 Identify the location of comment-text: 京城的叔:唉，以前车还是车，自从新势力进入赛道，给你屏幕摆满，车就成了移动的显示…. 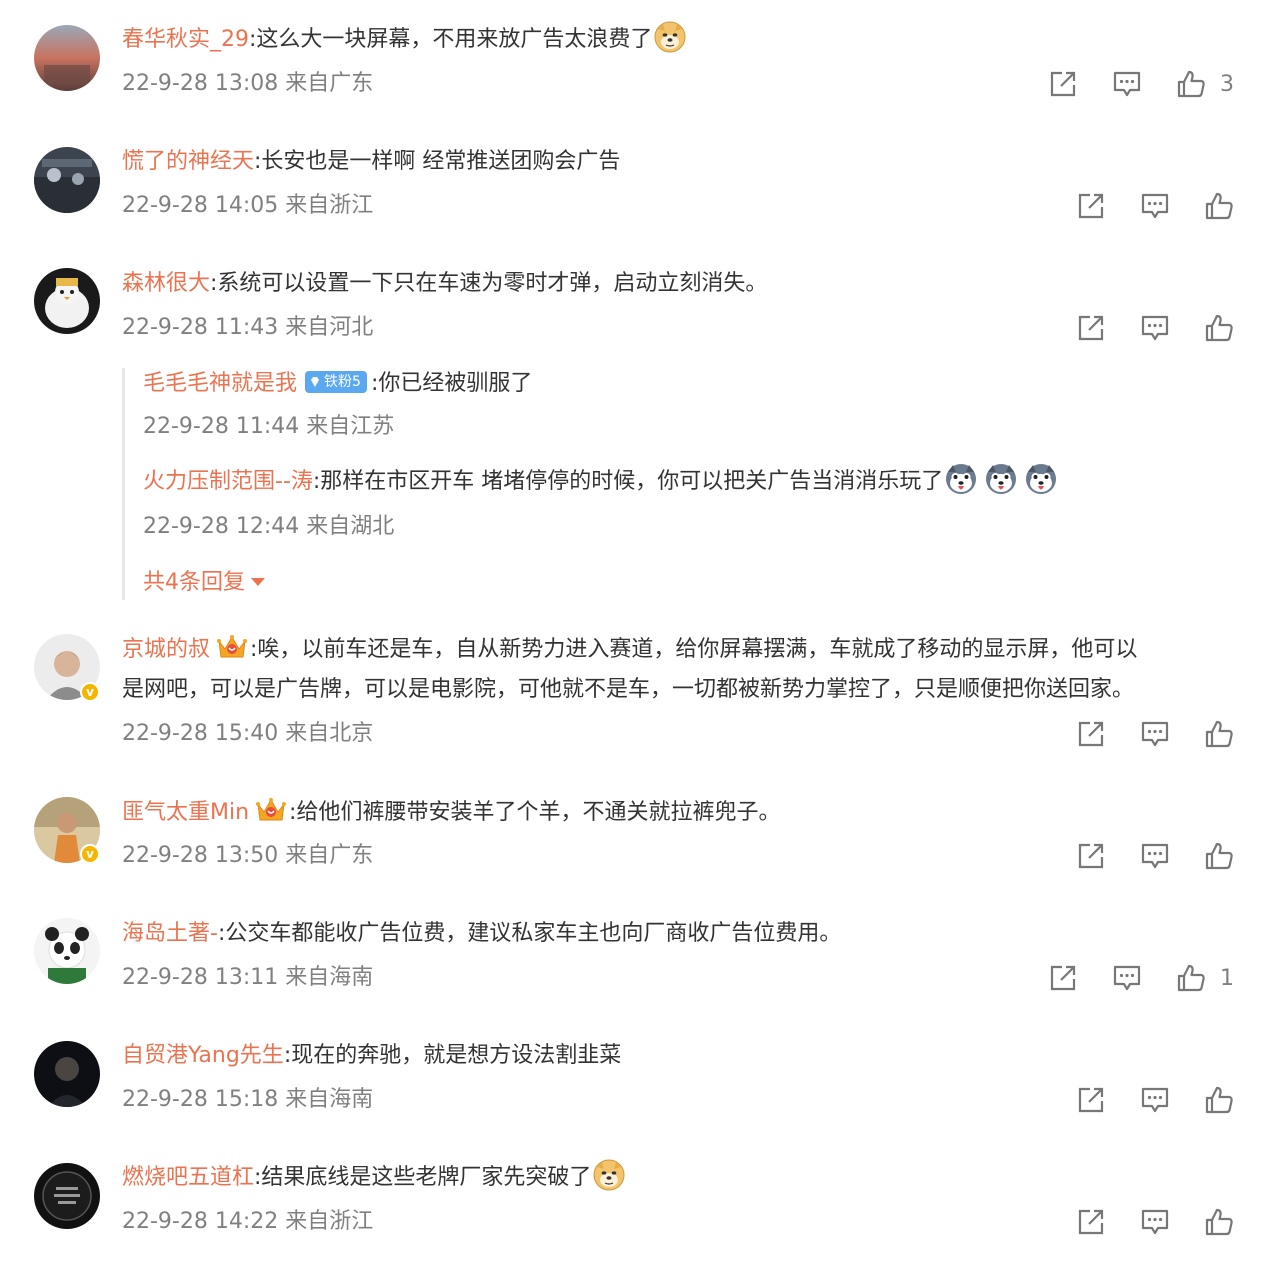
(675, 670).